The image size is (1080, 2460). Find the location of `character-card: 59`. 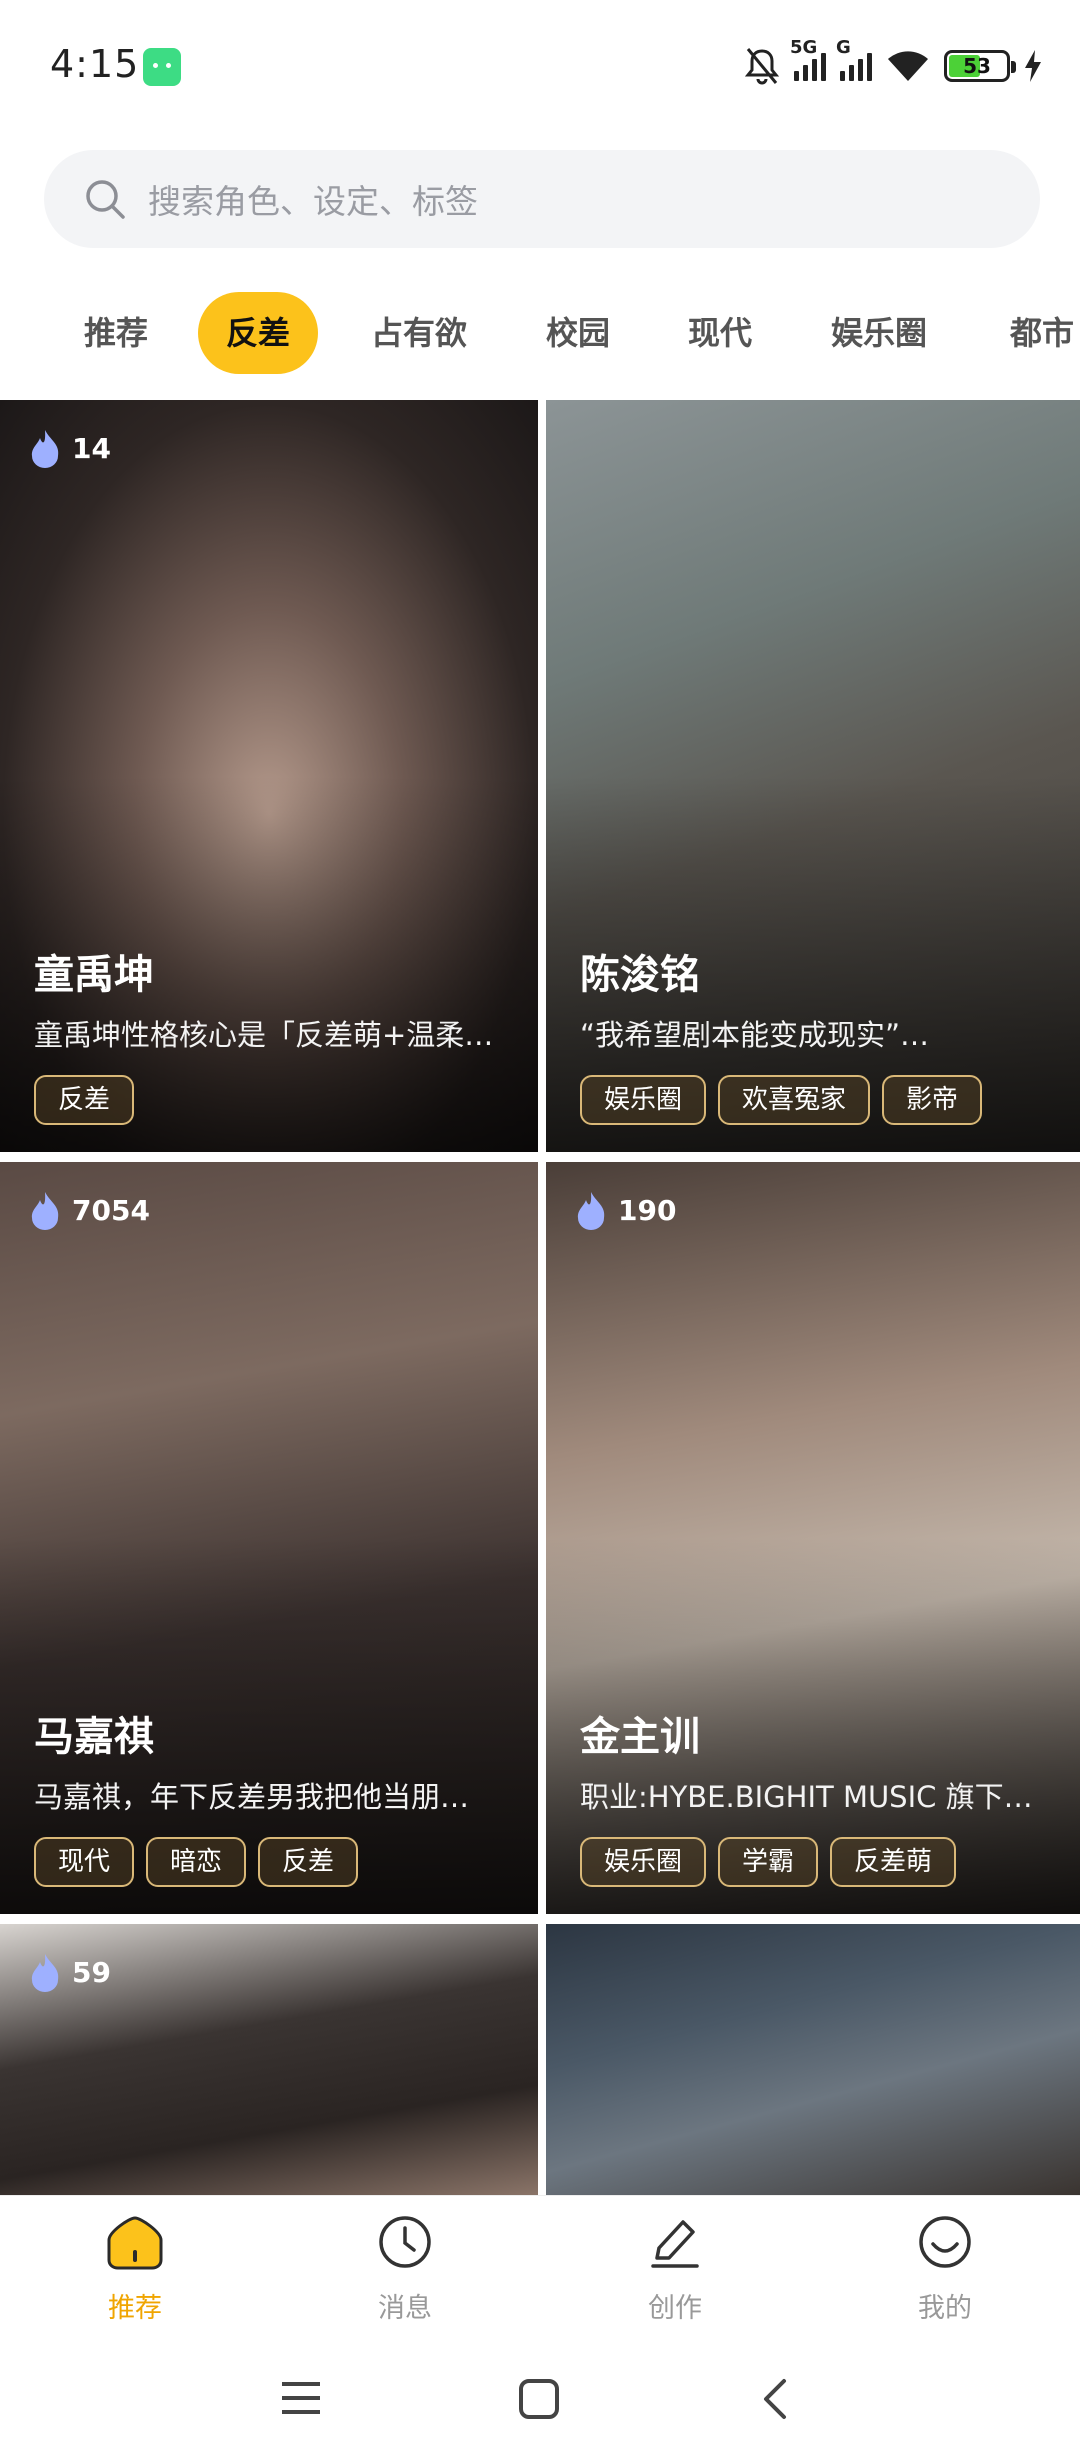

character-card: 59 is located at coordinates (269, 2059).